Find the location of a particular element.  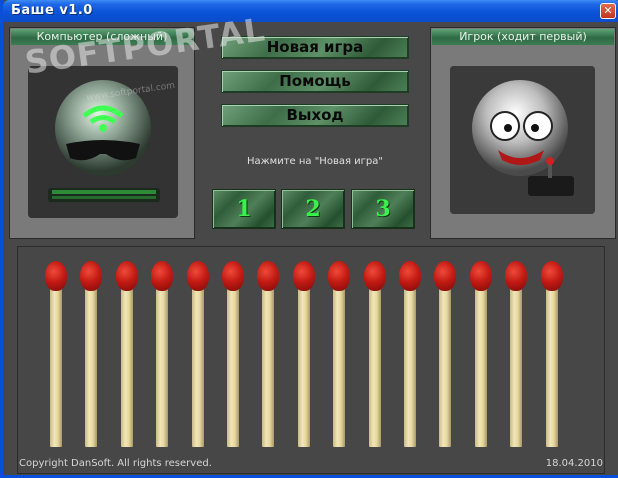

take-2-button: 2 is located at coordinates (313, 209).